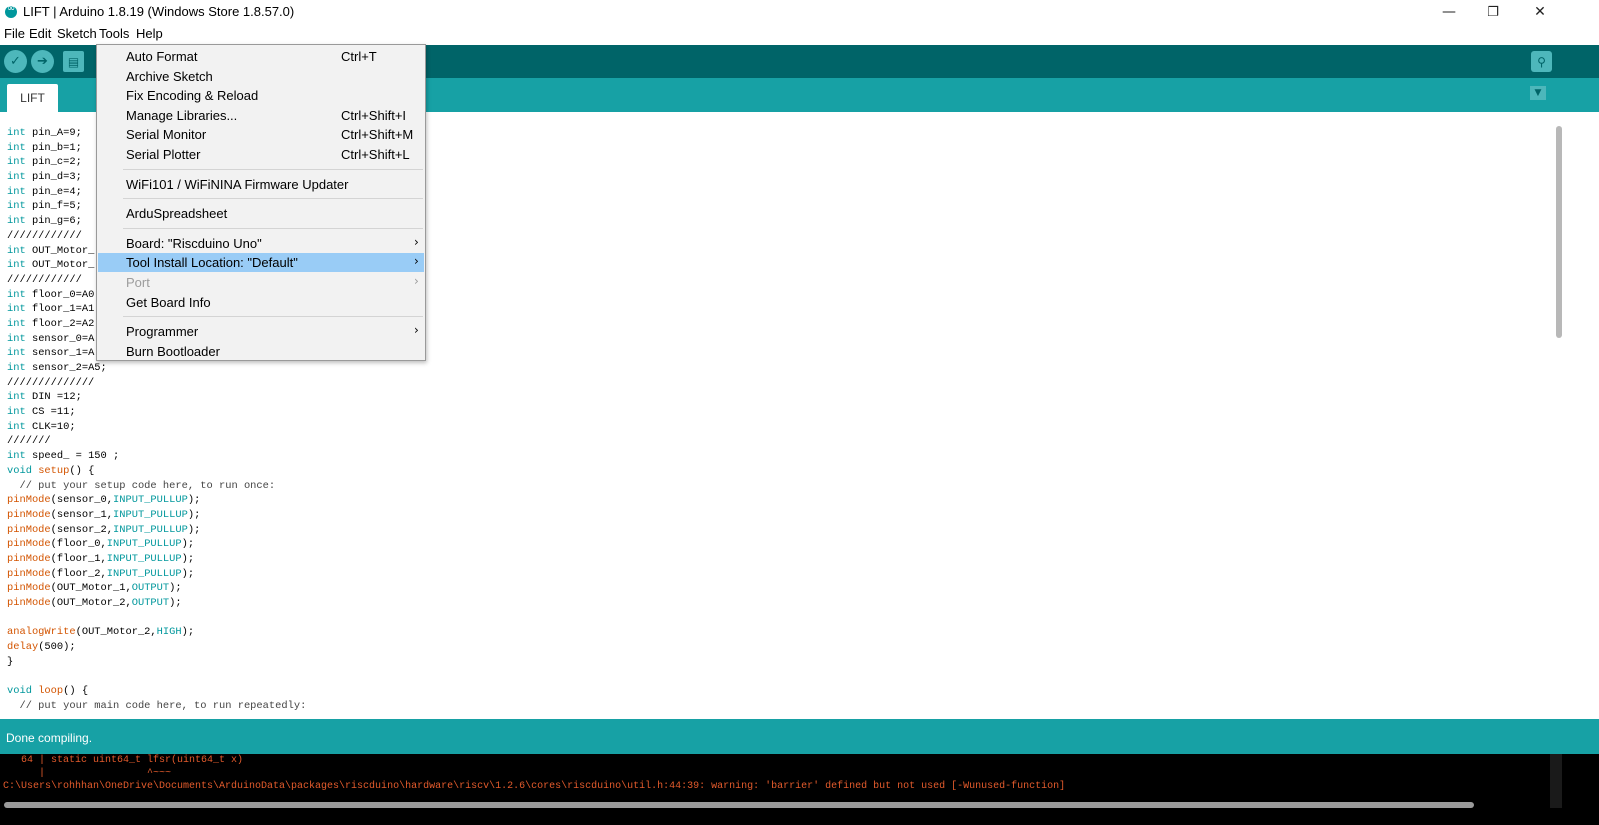 Image resolution: width=1599 pixels, height=825 pixels. What do you see at coordinates (40, 33) in the screenshot?
I see `menu-edit: Edit` at bounding box center [40, 33].